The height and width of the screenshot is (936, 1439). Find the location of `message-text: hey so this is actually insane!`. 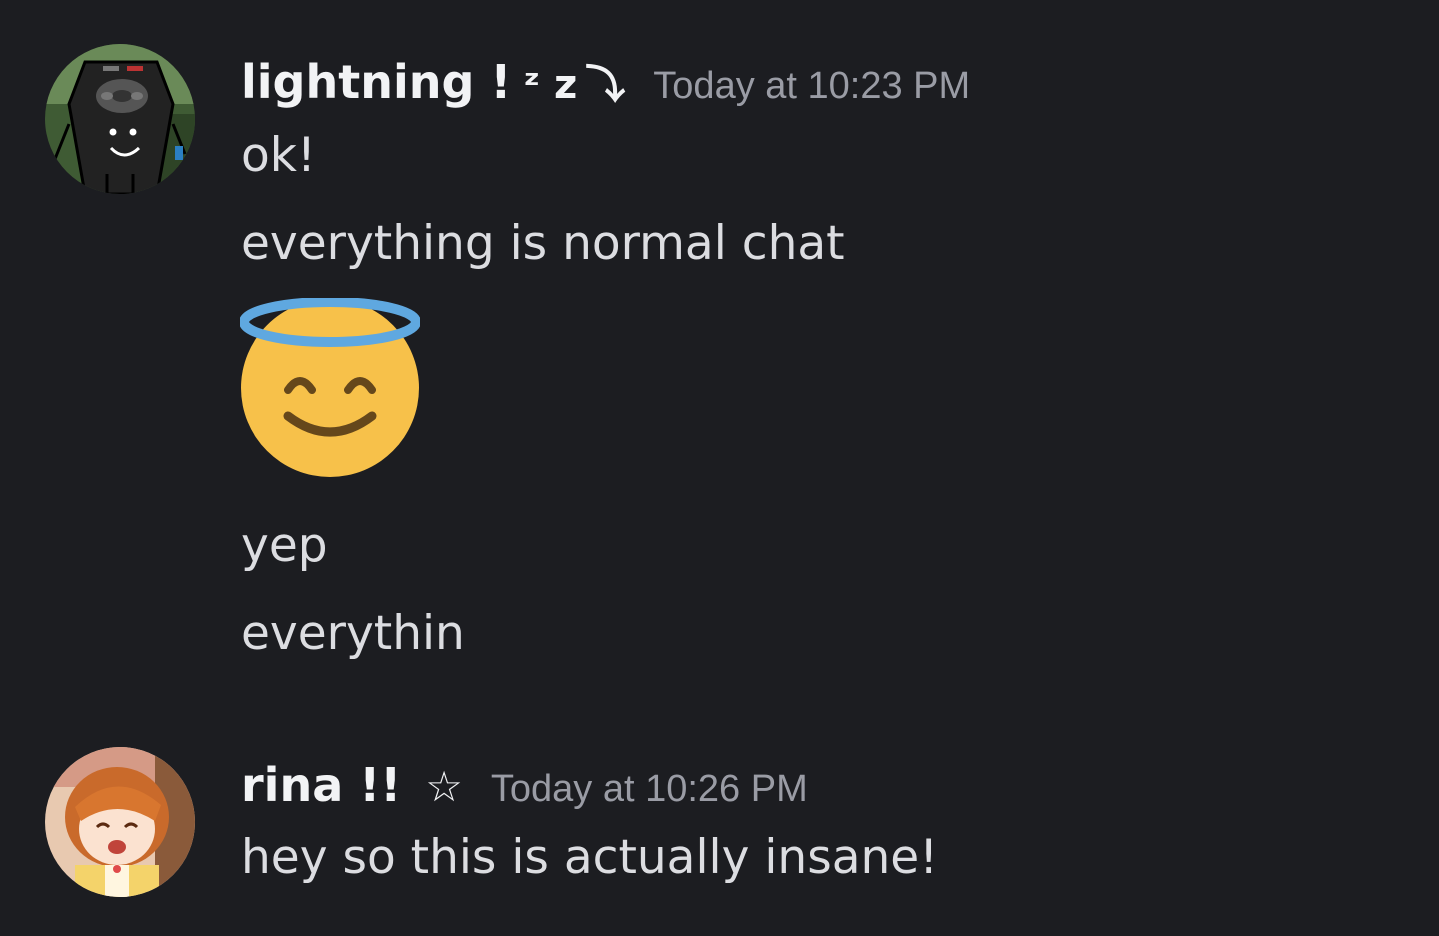

message-text: hey so this is actually insane! is located at coordinates (590, 857).